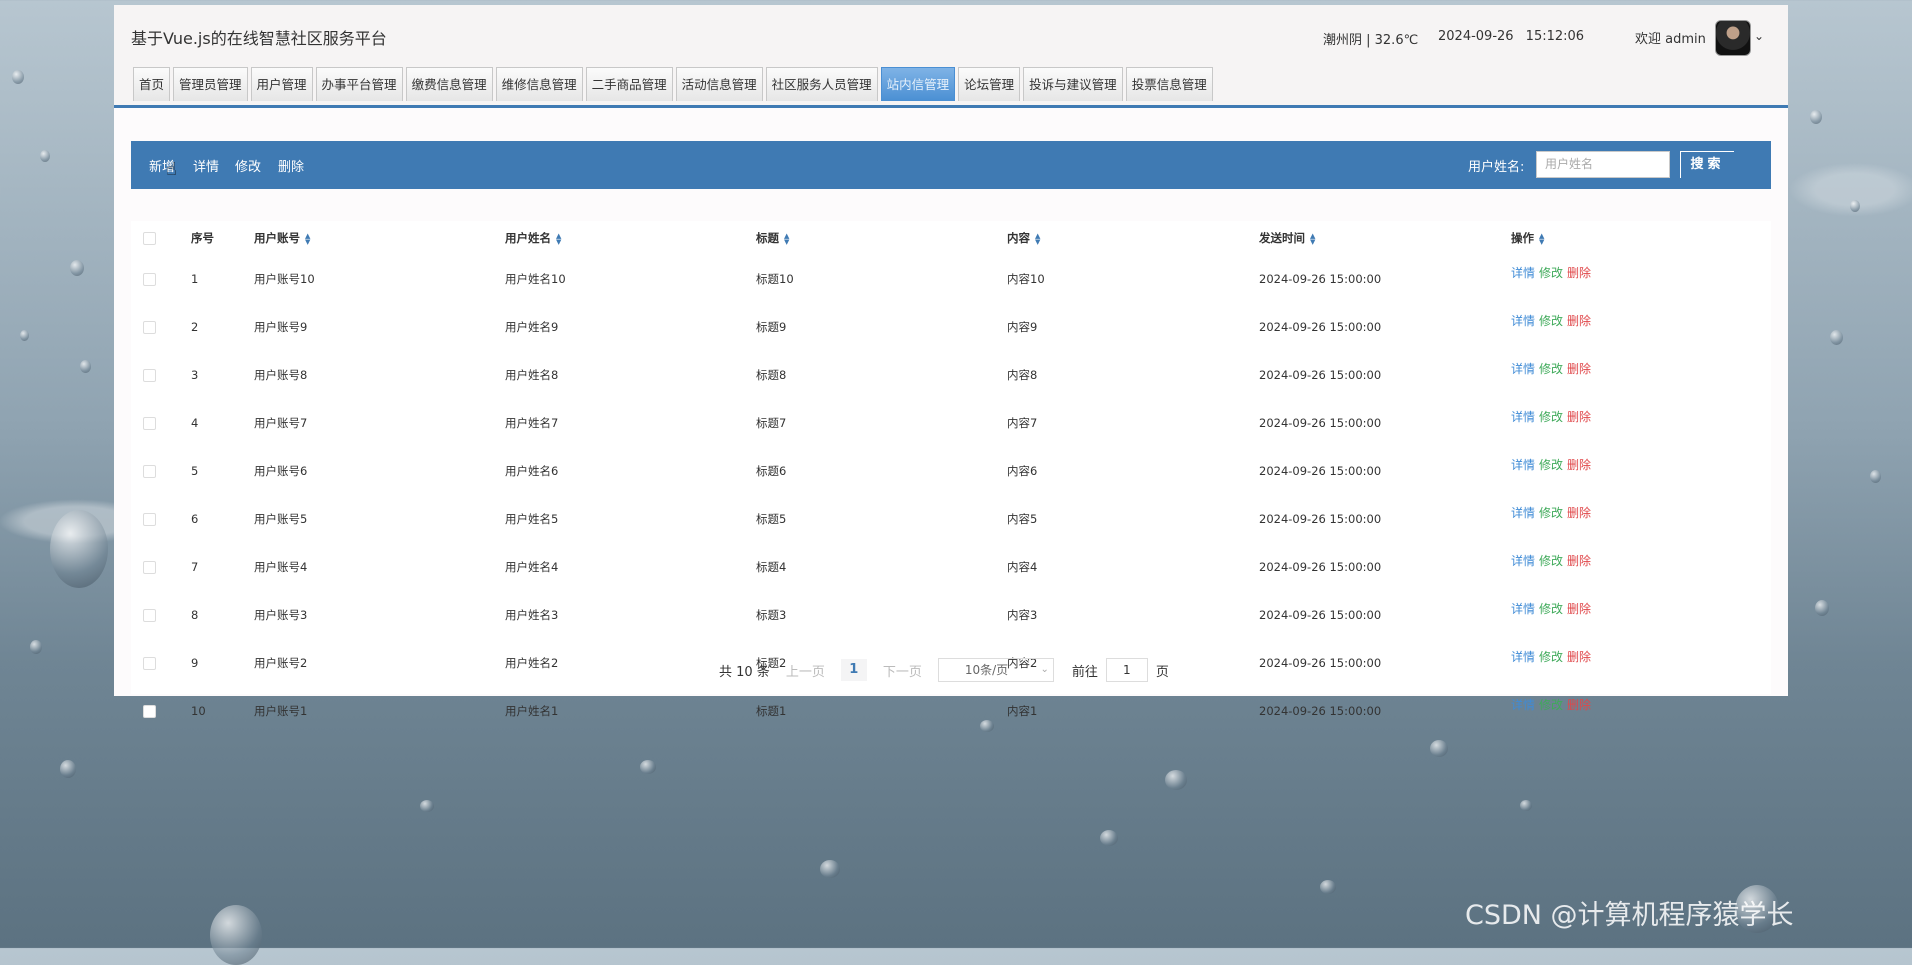  What do you see at coordinates (281, 519) in the screenshot?
I see `cell-account: 用户账号5` at bounding box center [281, 519].